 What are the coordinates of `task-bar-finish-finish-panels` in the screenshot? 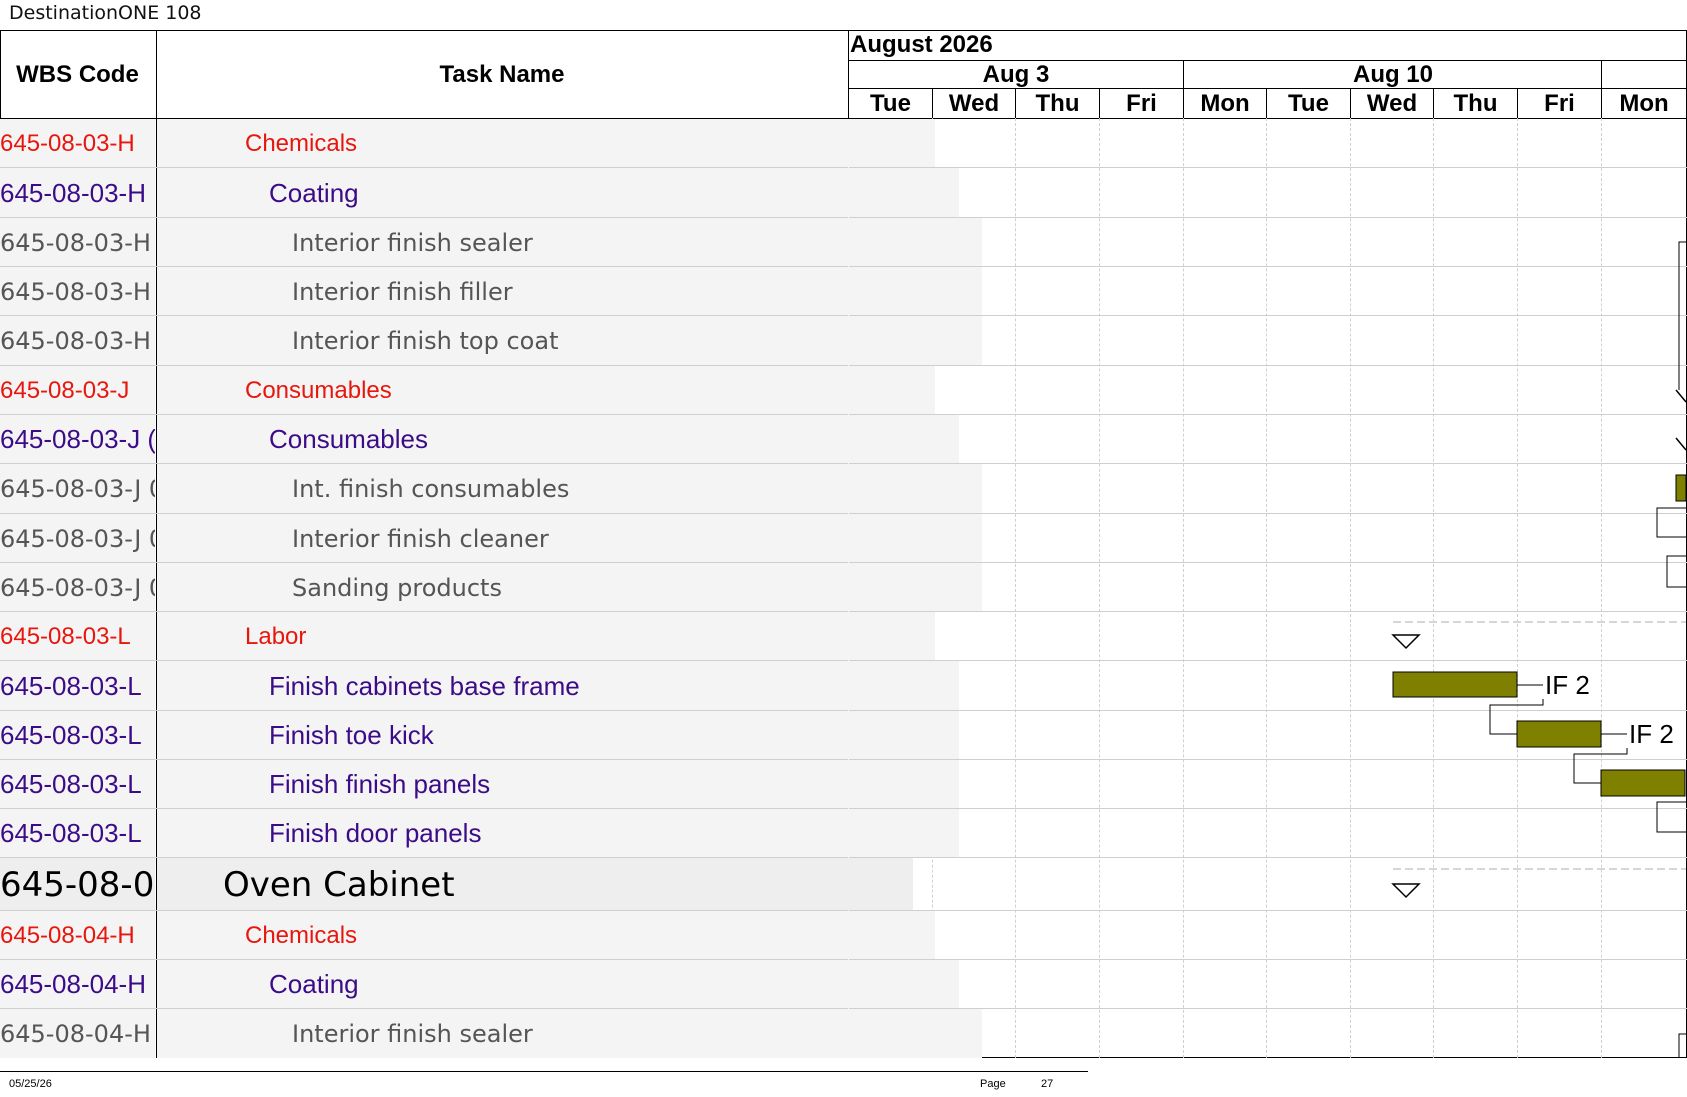 It's located at (1643, 783).